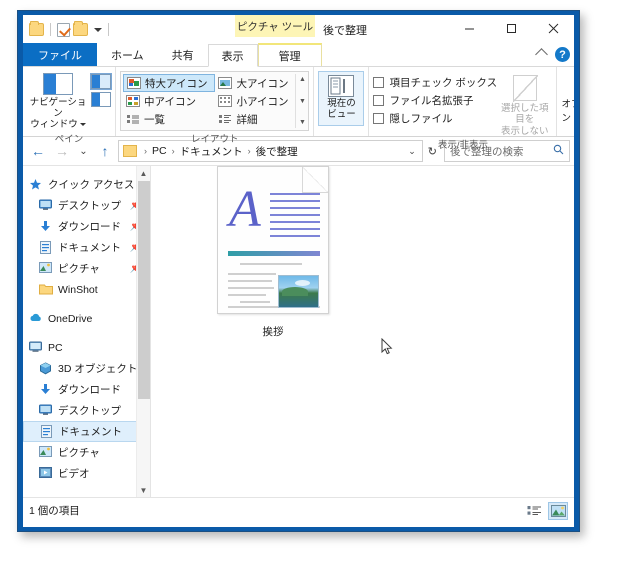 The width and height of the screenshot is (623, 579). I want to click on layout-details: 詳細, so click(255, 119).